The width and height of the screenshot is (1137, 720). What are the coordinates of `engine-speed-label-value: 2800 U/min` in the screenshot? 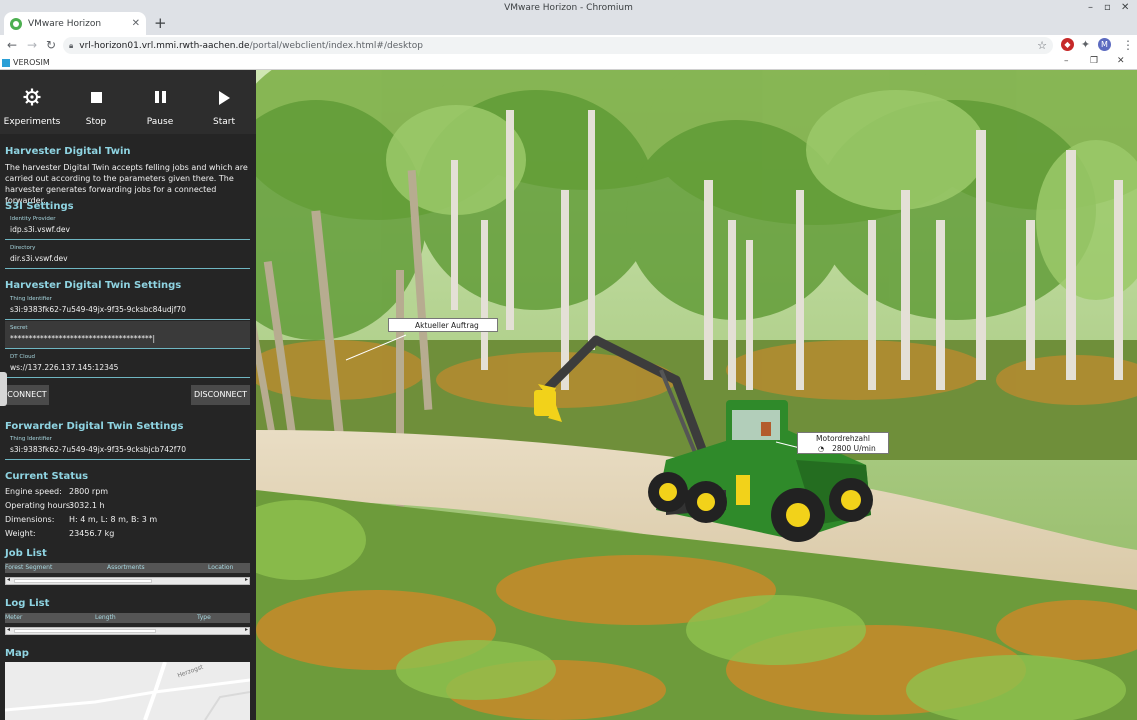 It's located at (854, 448).